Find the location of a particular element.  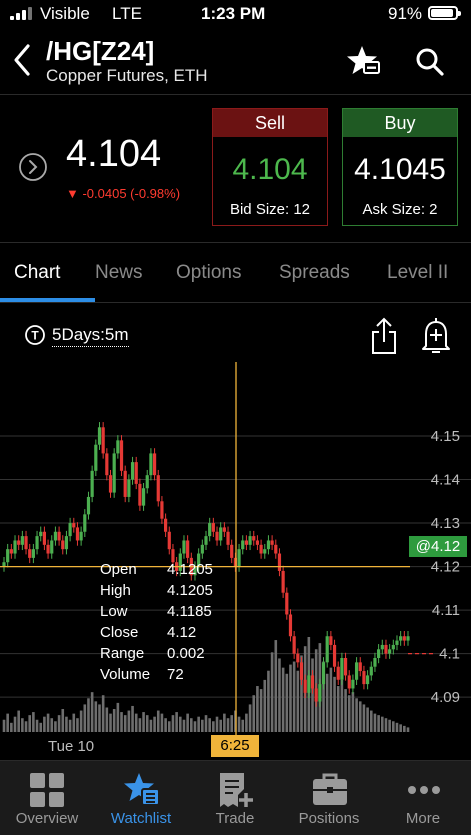

y-tick-label: 4.09 is located at coordinates (445, 697).